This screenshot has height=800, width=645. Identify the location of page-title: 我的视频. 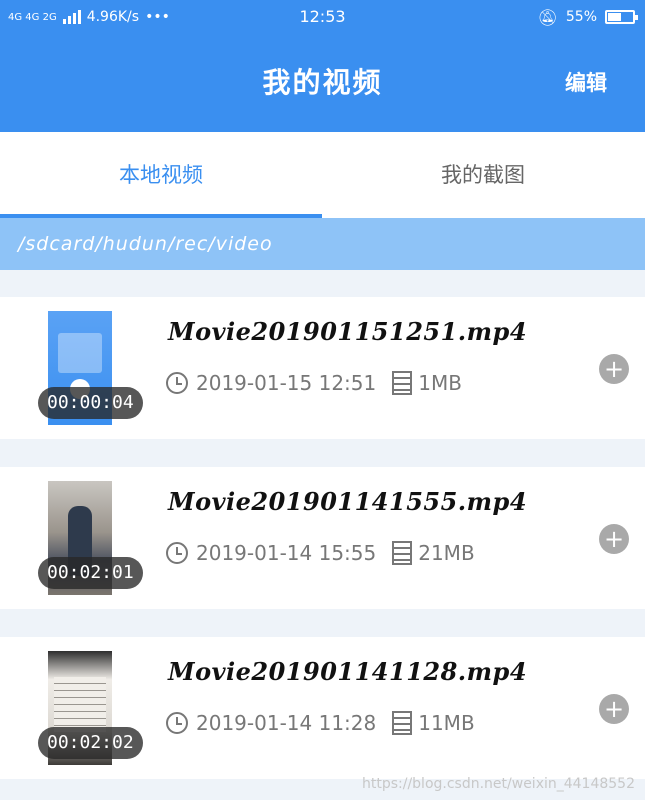
(322, 82).